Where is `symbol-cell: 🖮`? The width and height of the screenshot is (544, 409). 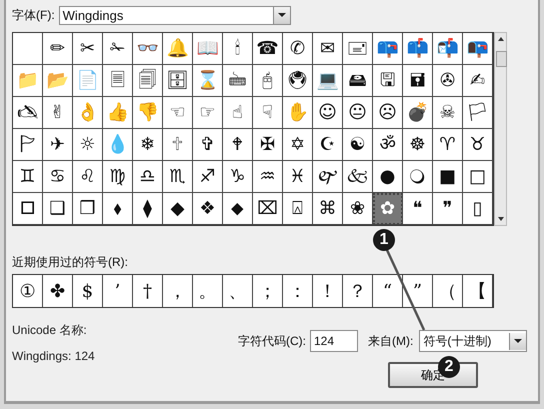 symbol-cell: 🖮 is located at coordinates (238, 81).